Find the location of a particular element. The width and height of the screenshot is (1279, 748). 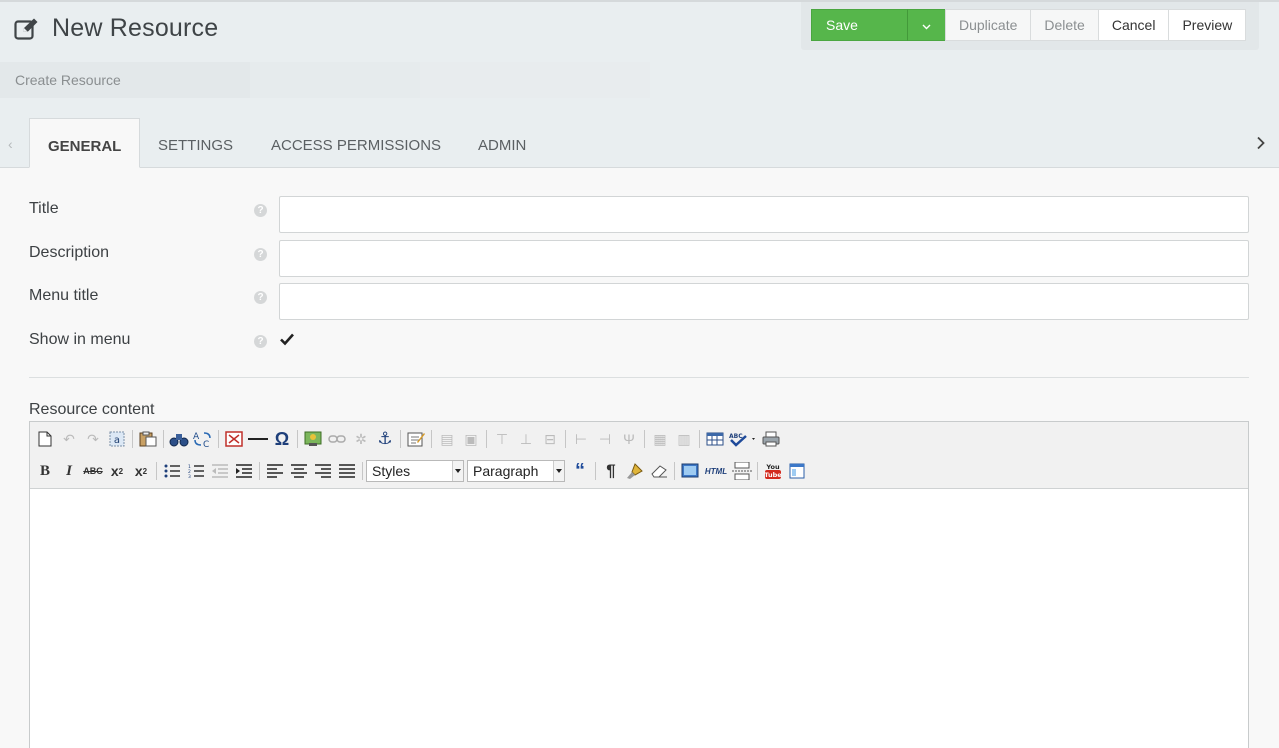

template-icon is located at coordinates (797, 471).